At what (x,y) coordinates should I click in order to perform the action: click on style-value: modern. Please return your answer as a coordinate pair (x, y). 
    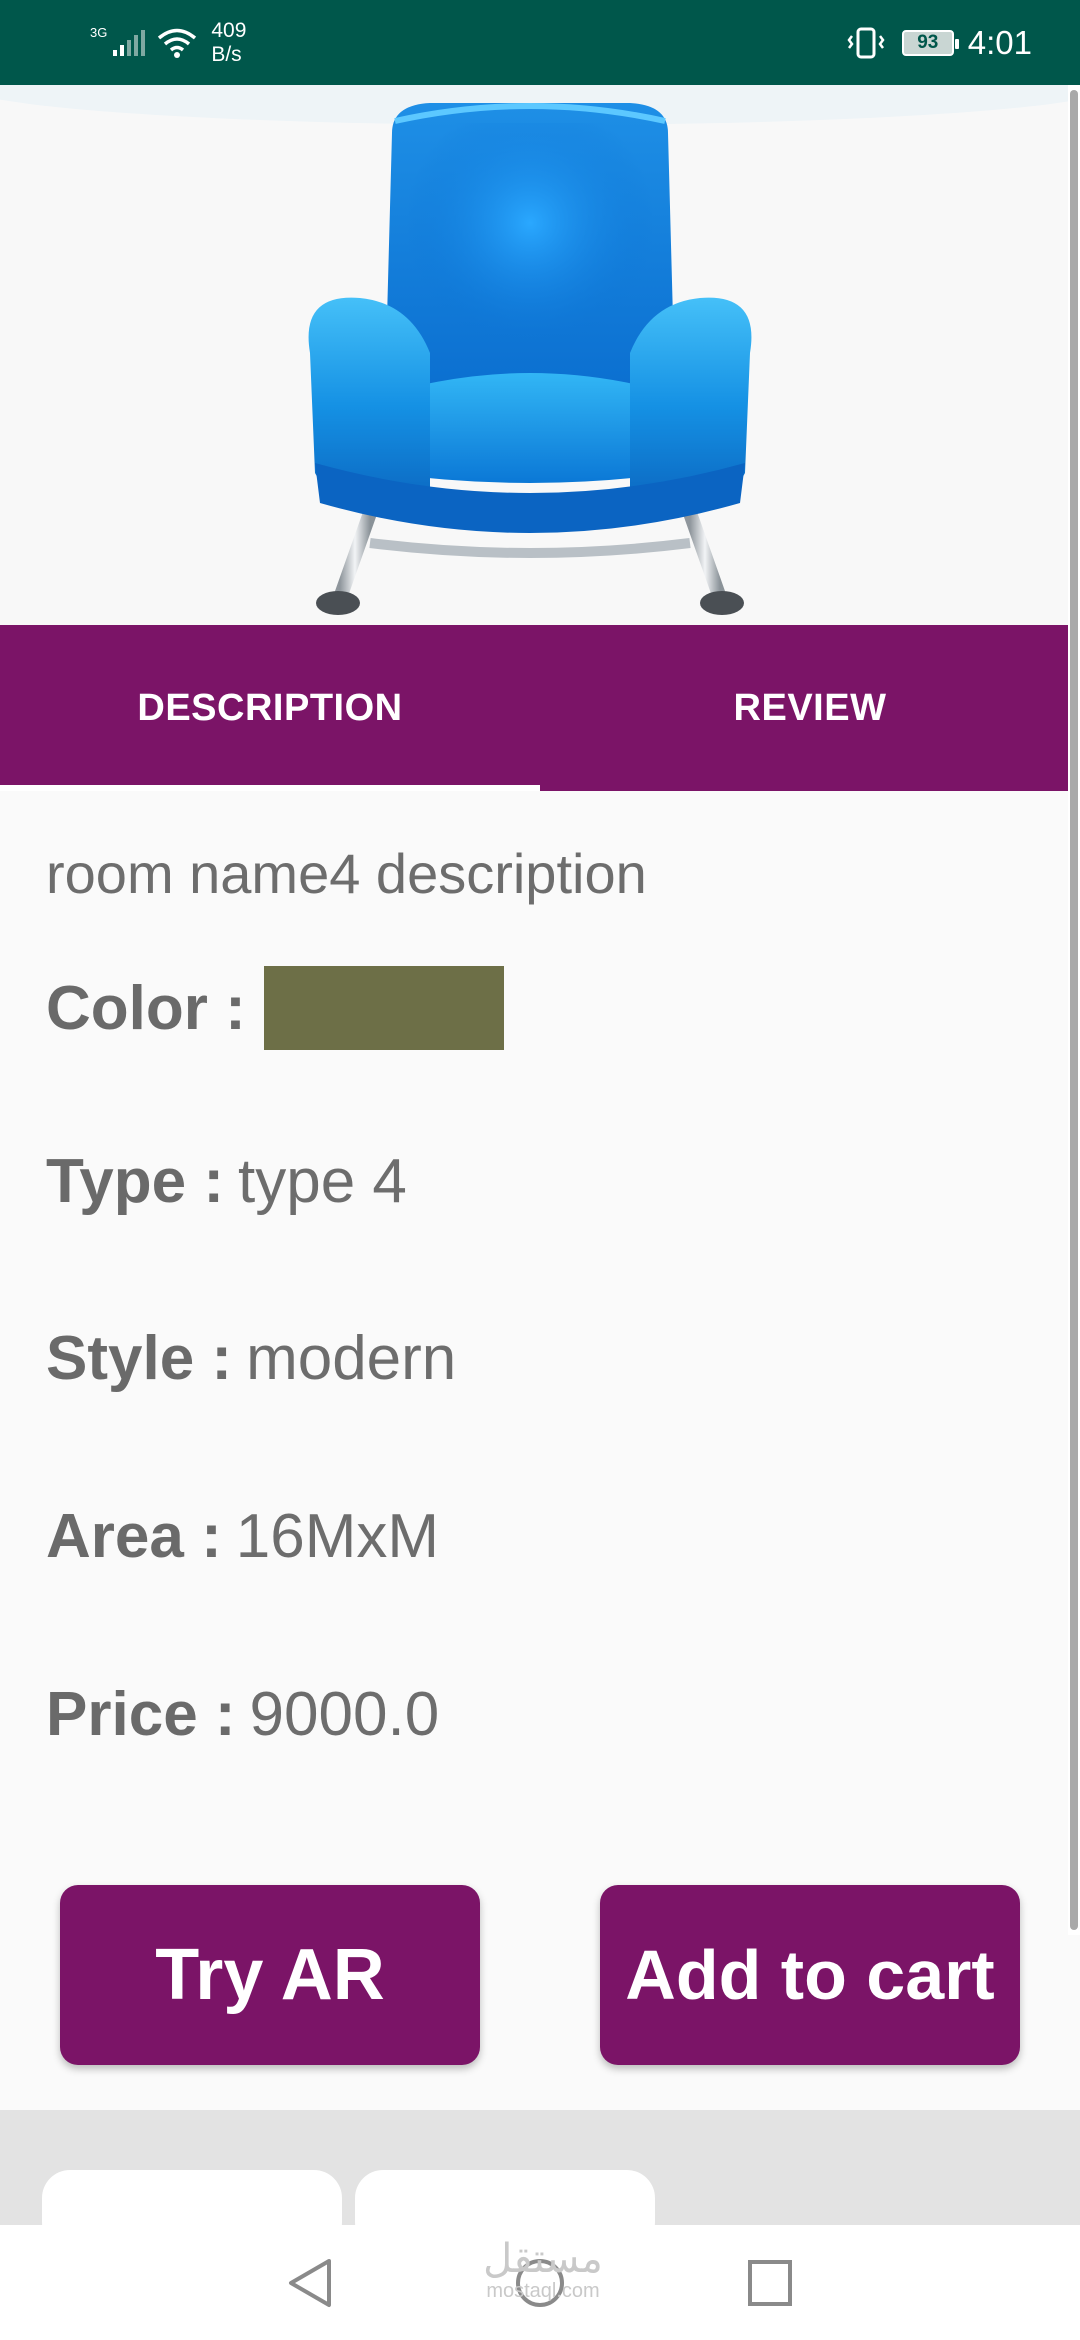
    Looking at the image, I should click on (351, 1358).